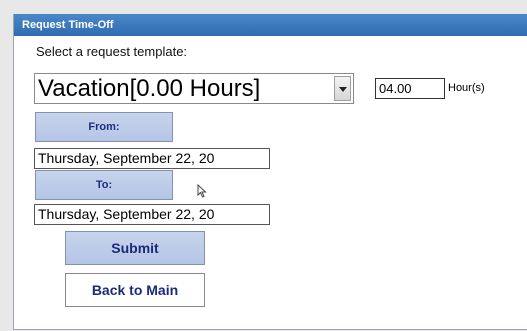 The height and width of the screenshot is (331, 527). Describe the element at coordinates (152, 214) in the screenshot. I see `to-date-field: Thursday, September 22, 20` at that location.